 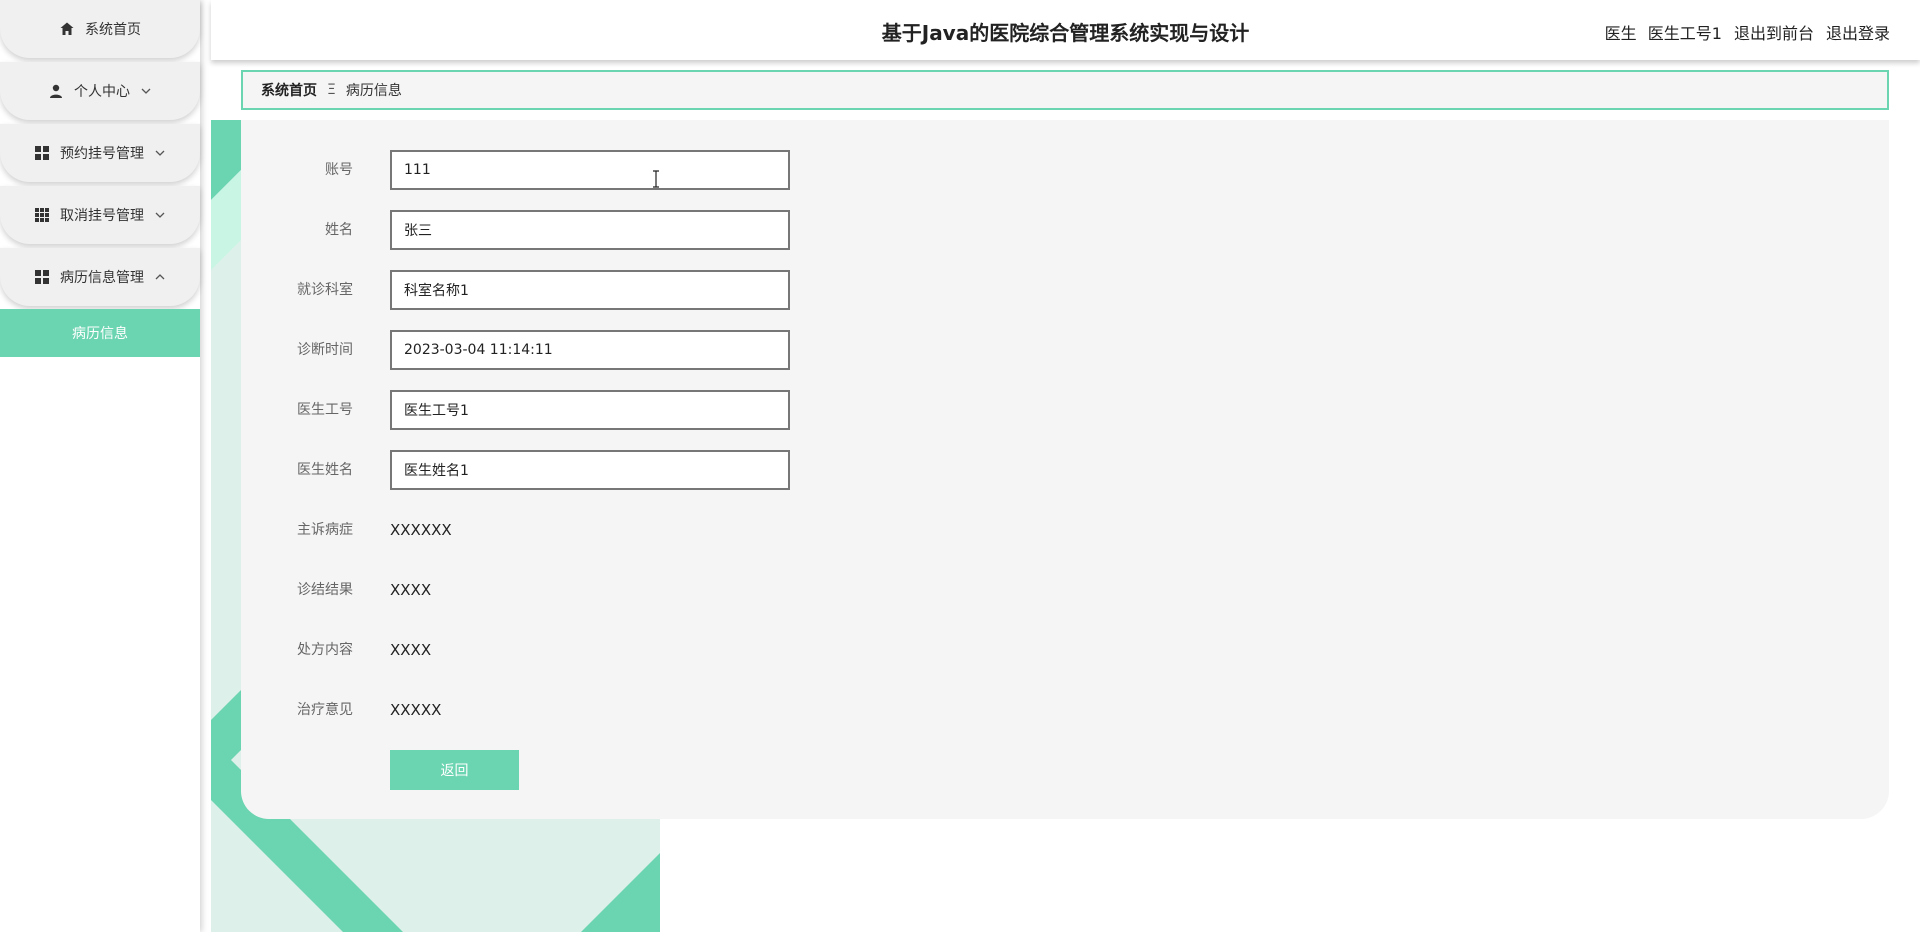 I want to click on doctor-id-field, so click(x=590, y=410).